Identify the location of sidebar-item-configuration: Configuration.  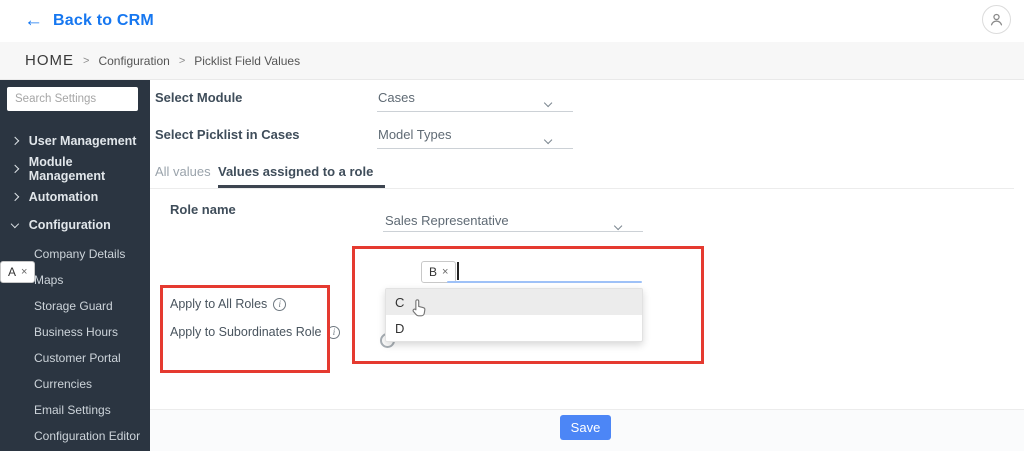
(75, 225).